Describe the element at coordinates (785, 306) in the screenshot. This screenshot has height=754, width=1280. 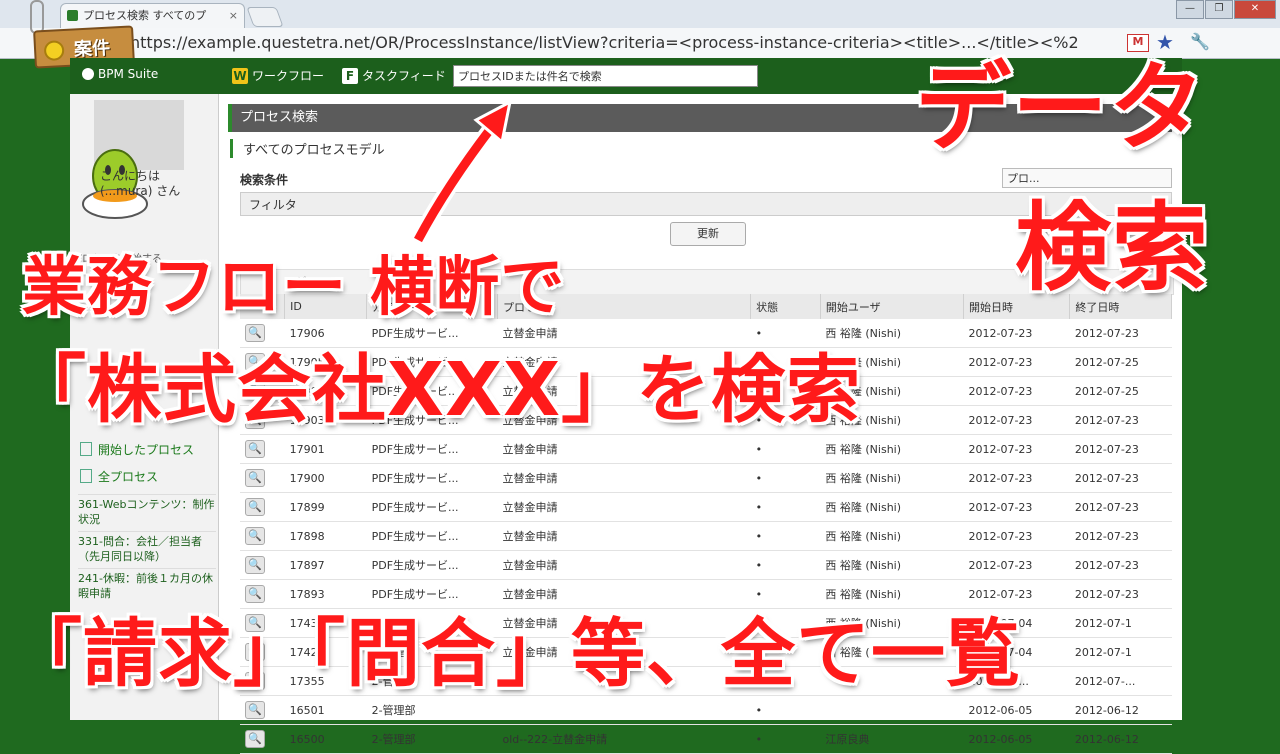
I see `column-header: 状態` at that location.